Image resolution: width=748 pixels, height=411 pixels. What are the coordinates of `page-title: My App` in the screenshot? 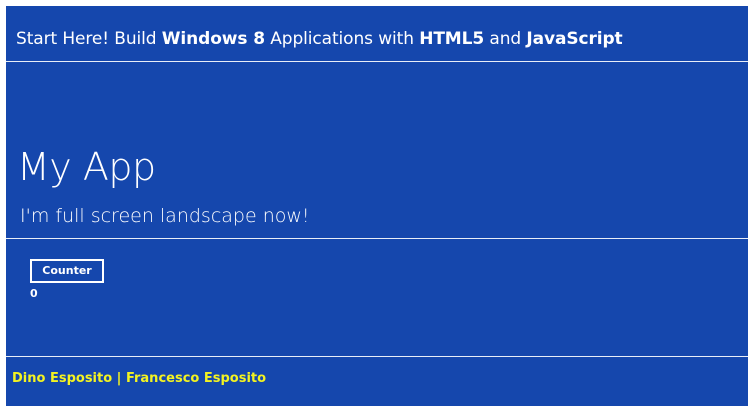 It's located at (86, 167).